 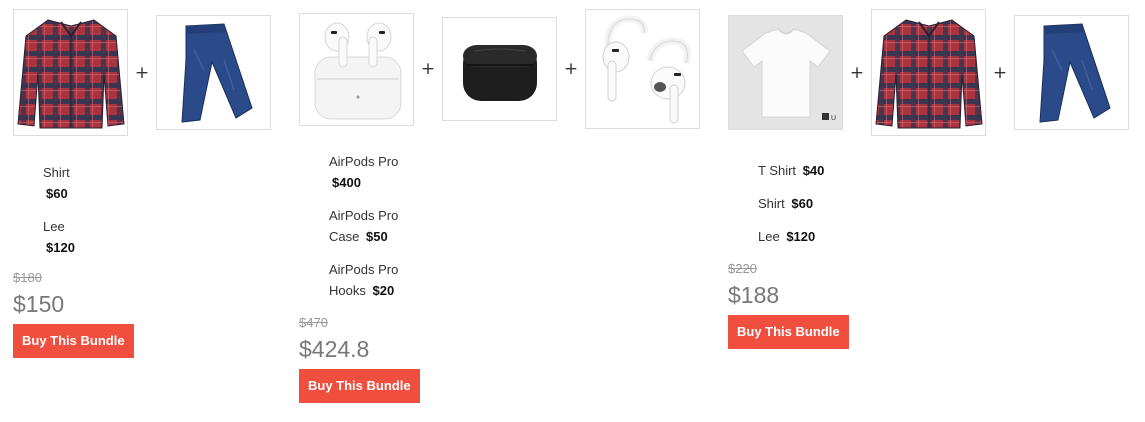 I want to click on airpods-hooks-icon, so click(x=646, y=69).